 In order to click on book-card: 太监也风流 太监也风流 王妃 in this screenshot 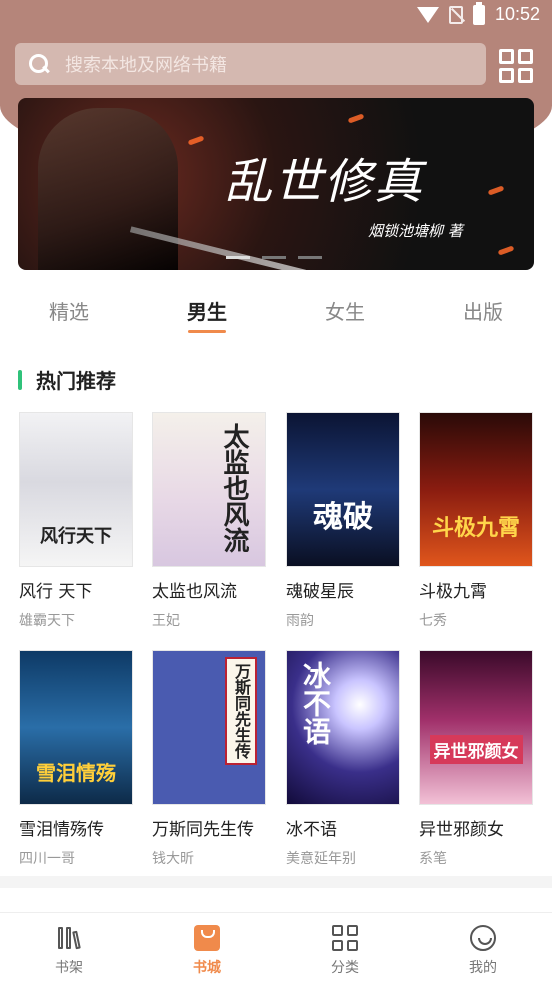, I will do `click(209, 521)`.